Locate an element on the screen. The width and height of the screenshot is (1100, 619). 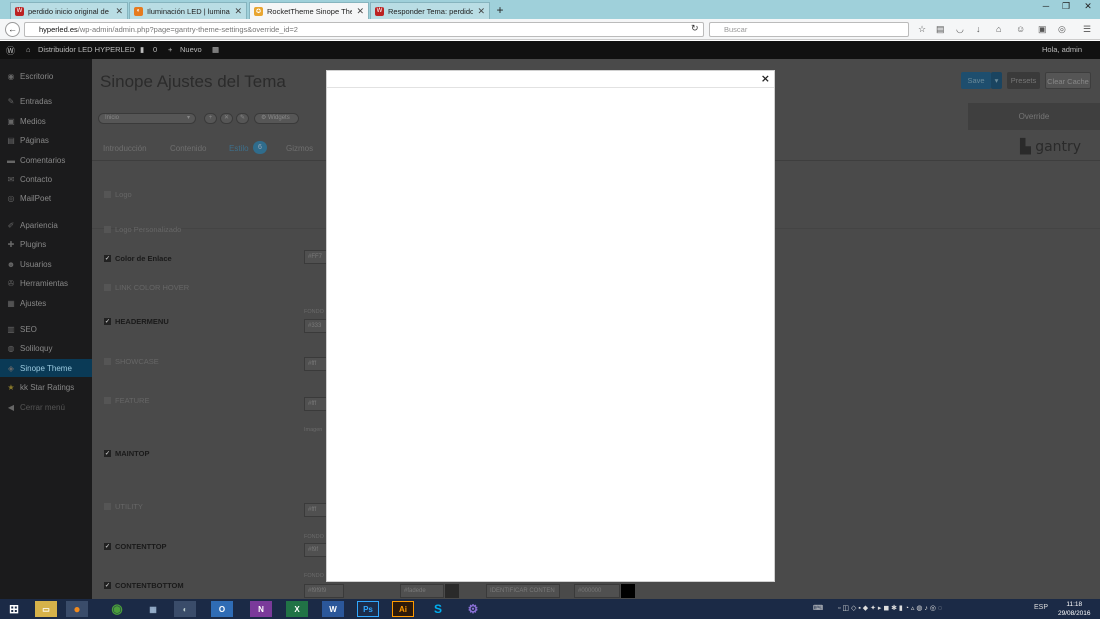
identify-content-input: IDENTIFICAR CONTEN is located at coordinates (523, 591).